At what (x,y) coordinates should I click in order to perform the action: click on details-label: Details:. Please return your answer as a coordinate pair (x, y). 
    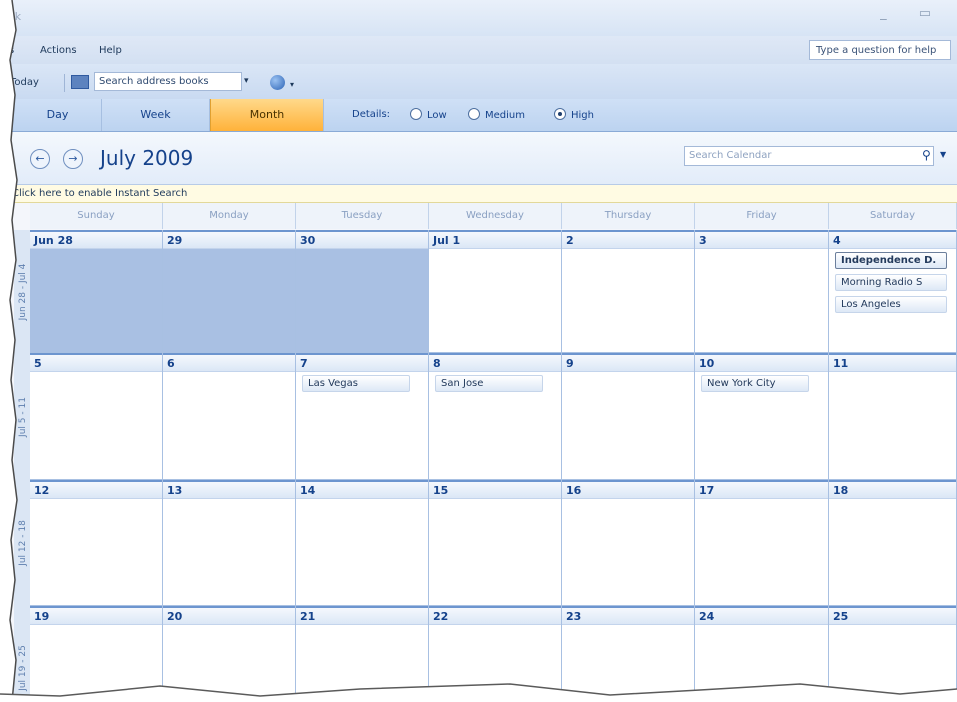
    Looking at the image, I should click on (371, 114).